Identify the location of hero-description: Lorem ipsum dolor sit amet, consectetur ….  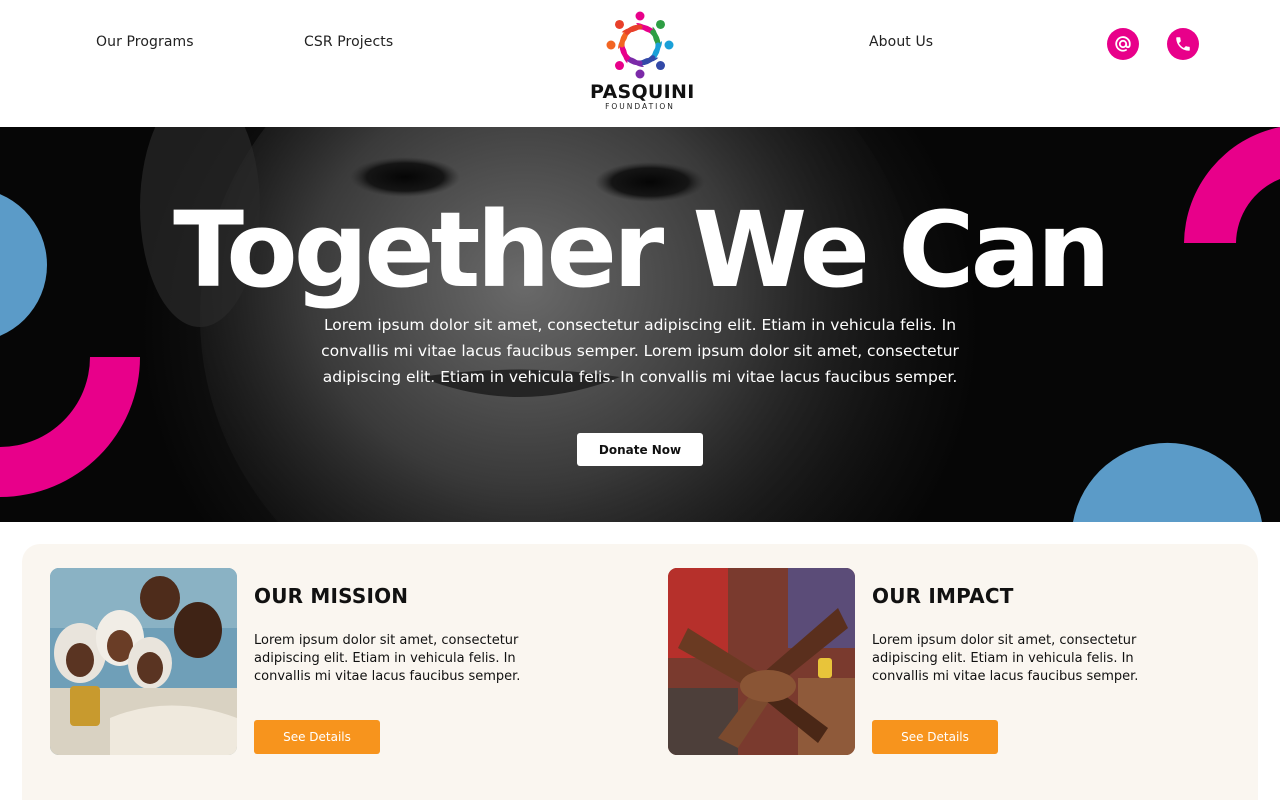
(640, 351).